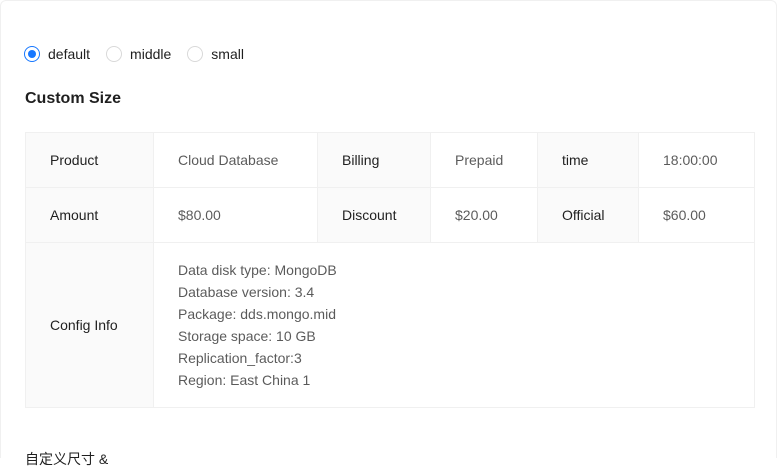 Image resolution: width=777 pixels, height=469 pixels. I want to click on billing-label: Billing, so click(374, 160).